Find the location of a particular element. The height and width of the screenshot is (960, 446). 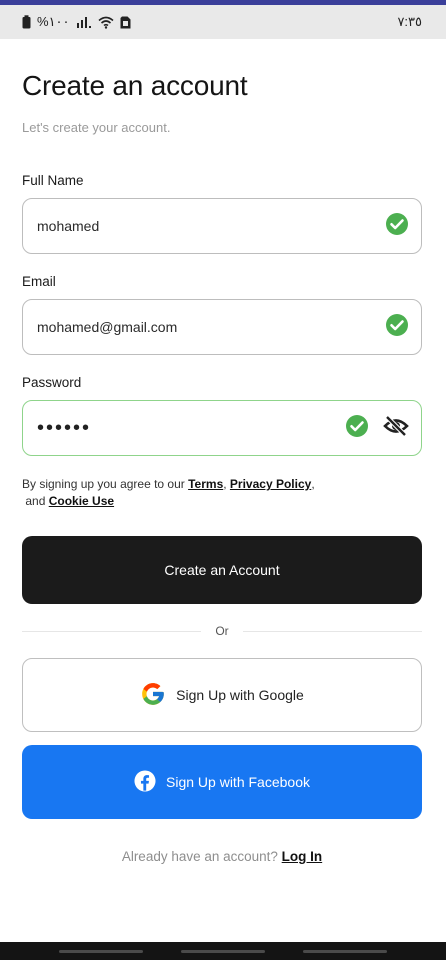

full-name-field: mohamed is located at coordinates (222, 226).